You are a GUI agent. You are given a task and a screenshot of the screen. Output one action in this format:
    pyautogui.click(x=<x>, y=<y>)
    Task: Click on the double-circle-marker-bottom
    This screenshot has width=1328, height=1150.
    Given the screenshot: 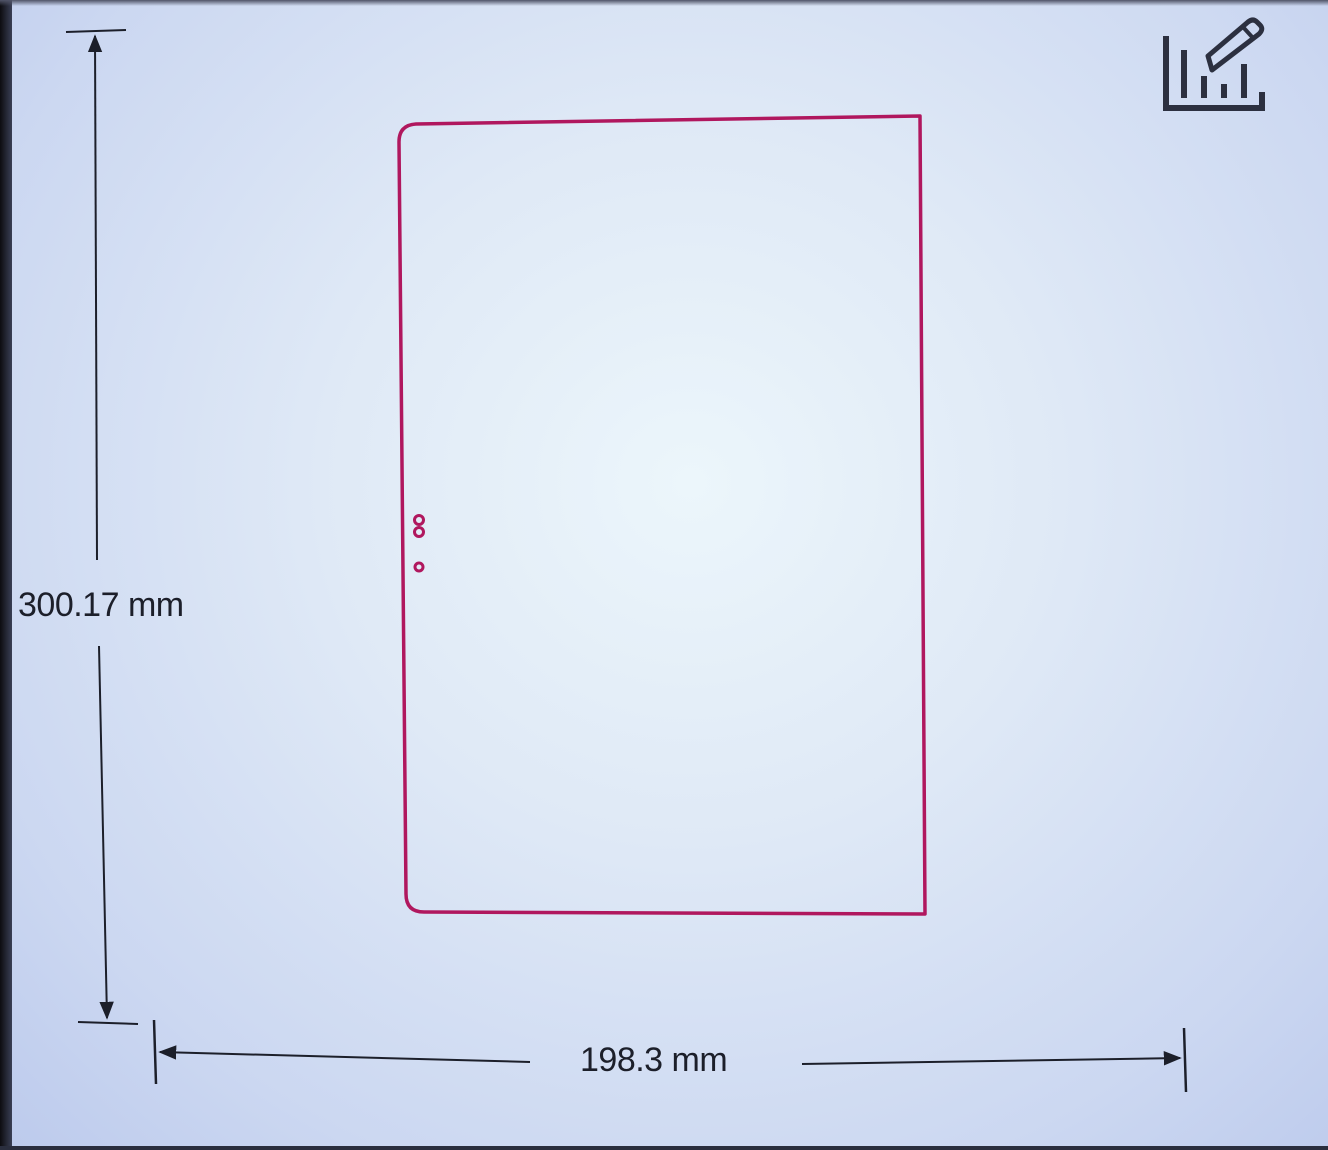 What is the action you would take?
    pyautogui.click(x=419, y=532)
    